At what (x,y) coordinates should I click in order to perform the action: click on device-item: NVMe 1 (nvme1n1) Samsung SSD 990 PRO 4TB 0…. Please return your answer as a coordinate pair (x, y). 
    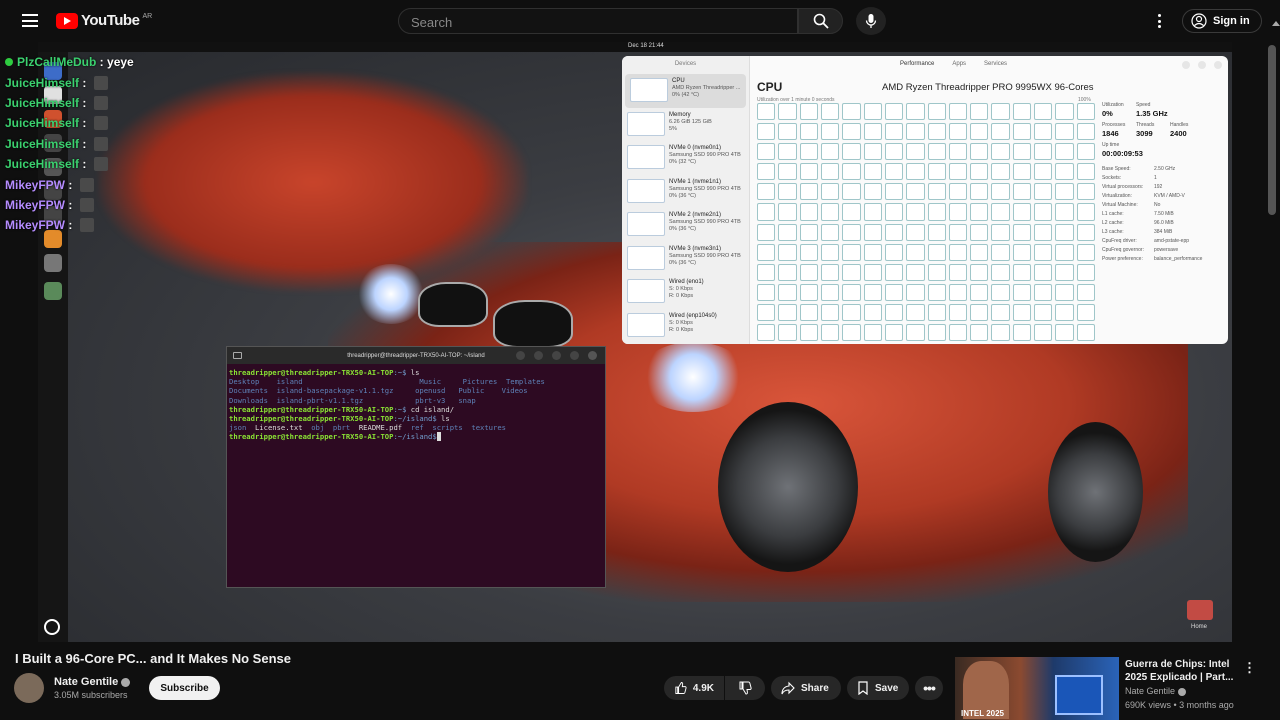
    Looking at the image, I should click on (685, 192).